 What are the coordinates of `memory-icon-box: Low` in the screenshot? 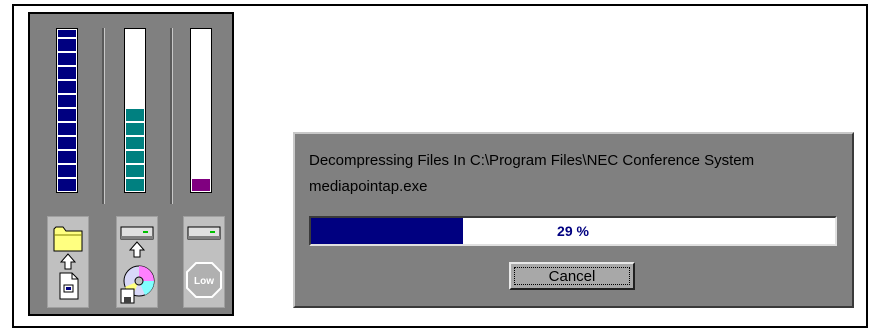 It's located at (204, 262).